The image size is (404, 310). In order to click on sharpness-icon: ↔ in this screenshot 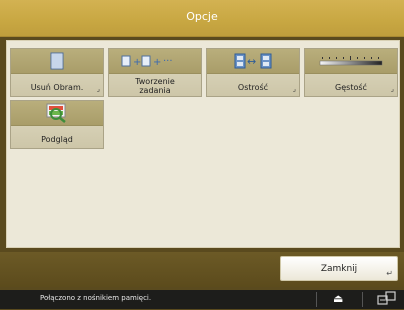, I will do `click(253, 61)`.